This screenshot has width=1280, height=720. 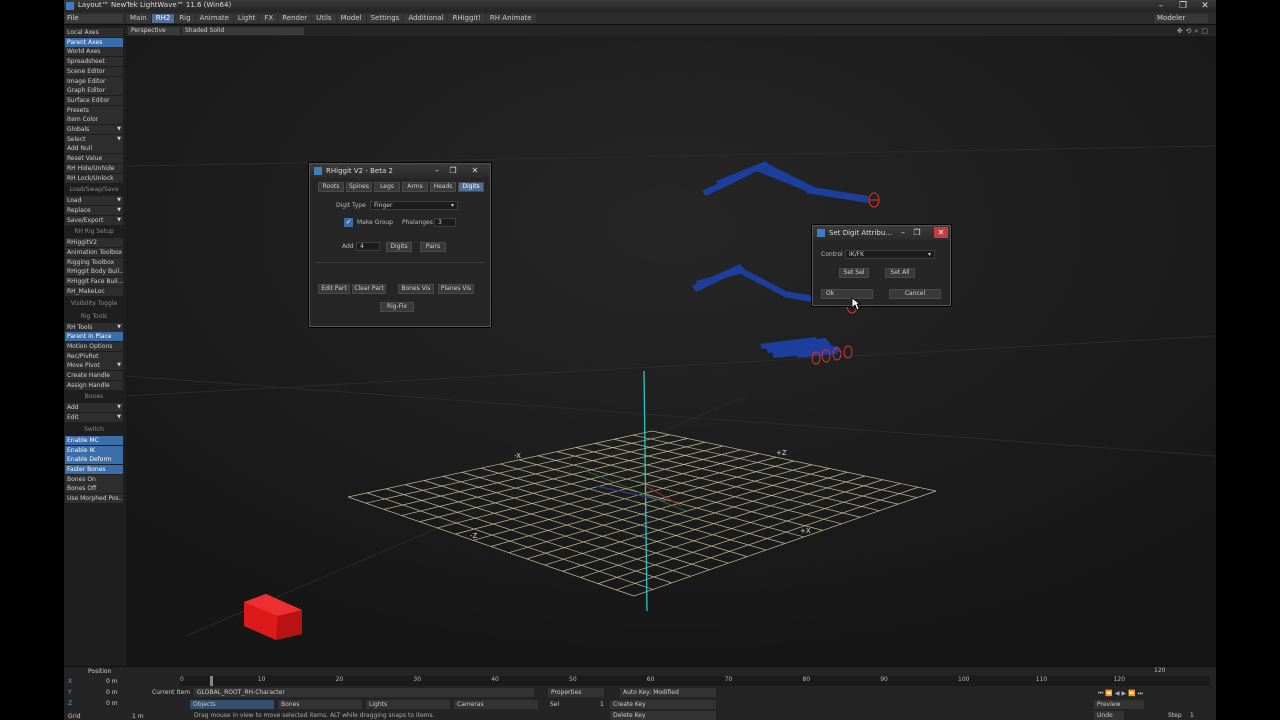 What do you see at coordinates (900, 273) in the screenshot?
I see `set-all-button: Set All` at bounding box center [900, 273].